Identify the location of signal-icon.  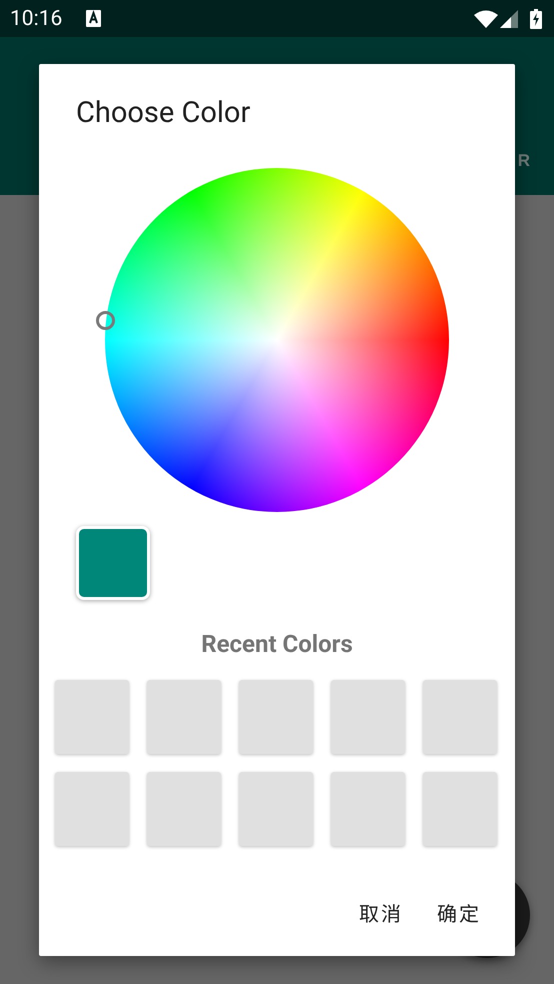
(509, 19).